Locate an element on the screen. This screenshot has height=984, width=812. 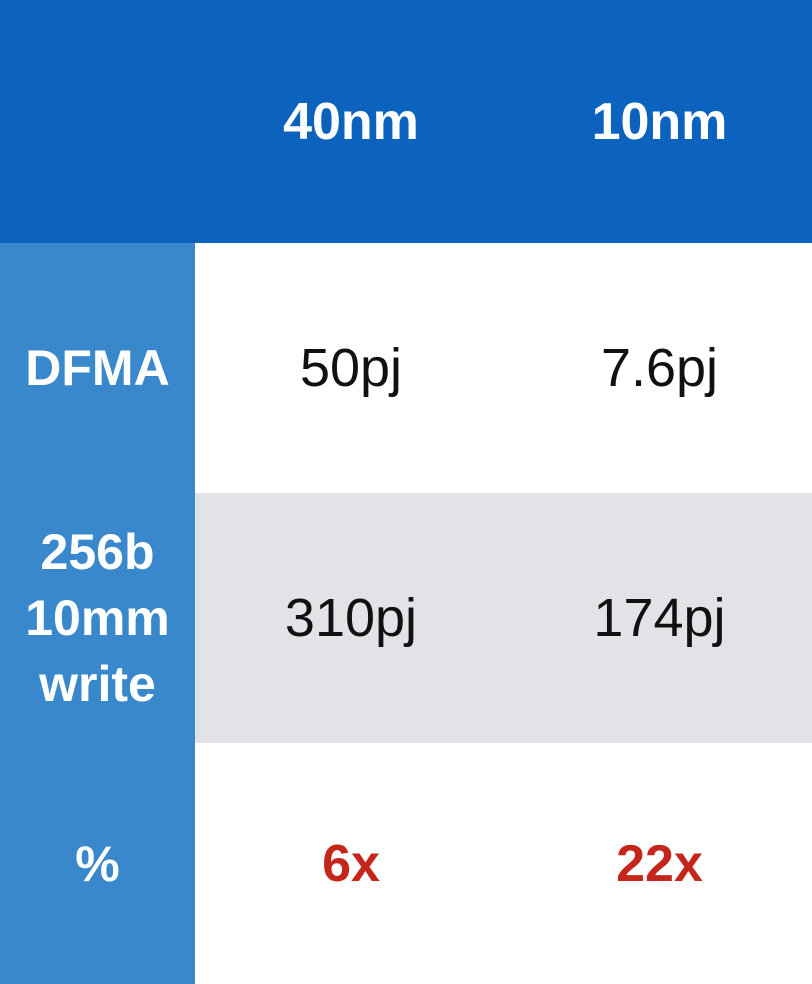
table-cell-write-40nm: 310pj is located at coordinates (351, 618).